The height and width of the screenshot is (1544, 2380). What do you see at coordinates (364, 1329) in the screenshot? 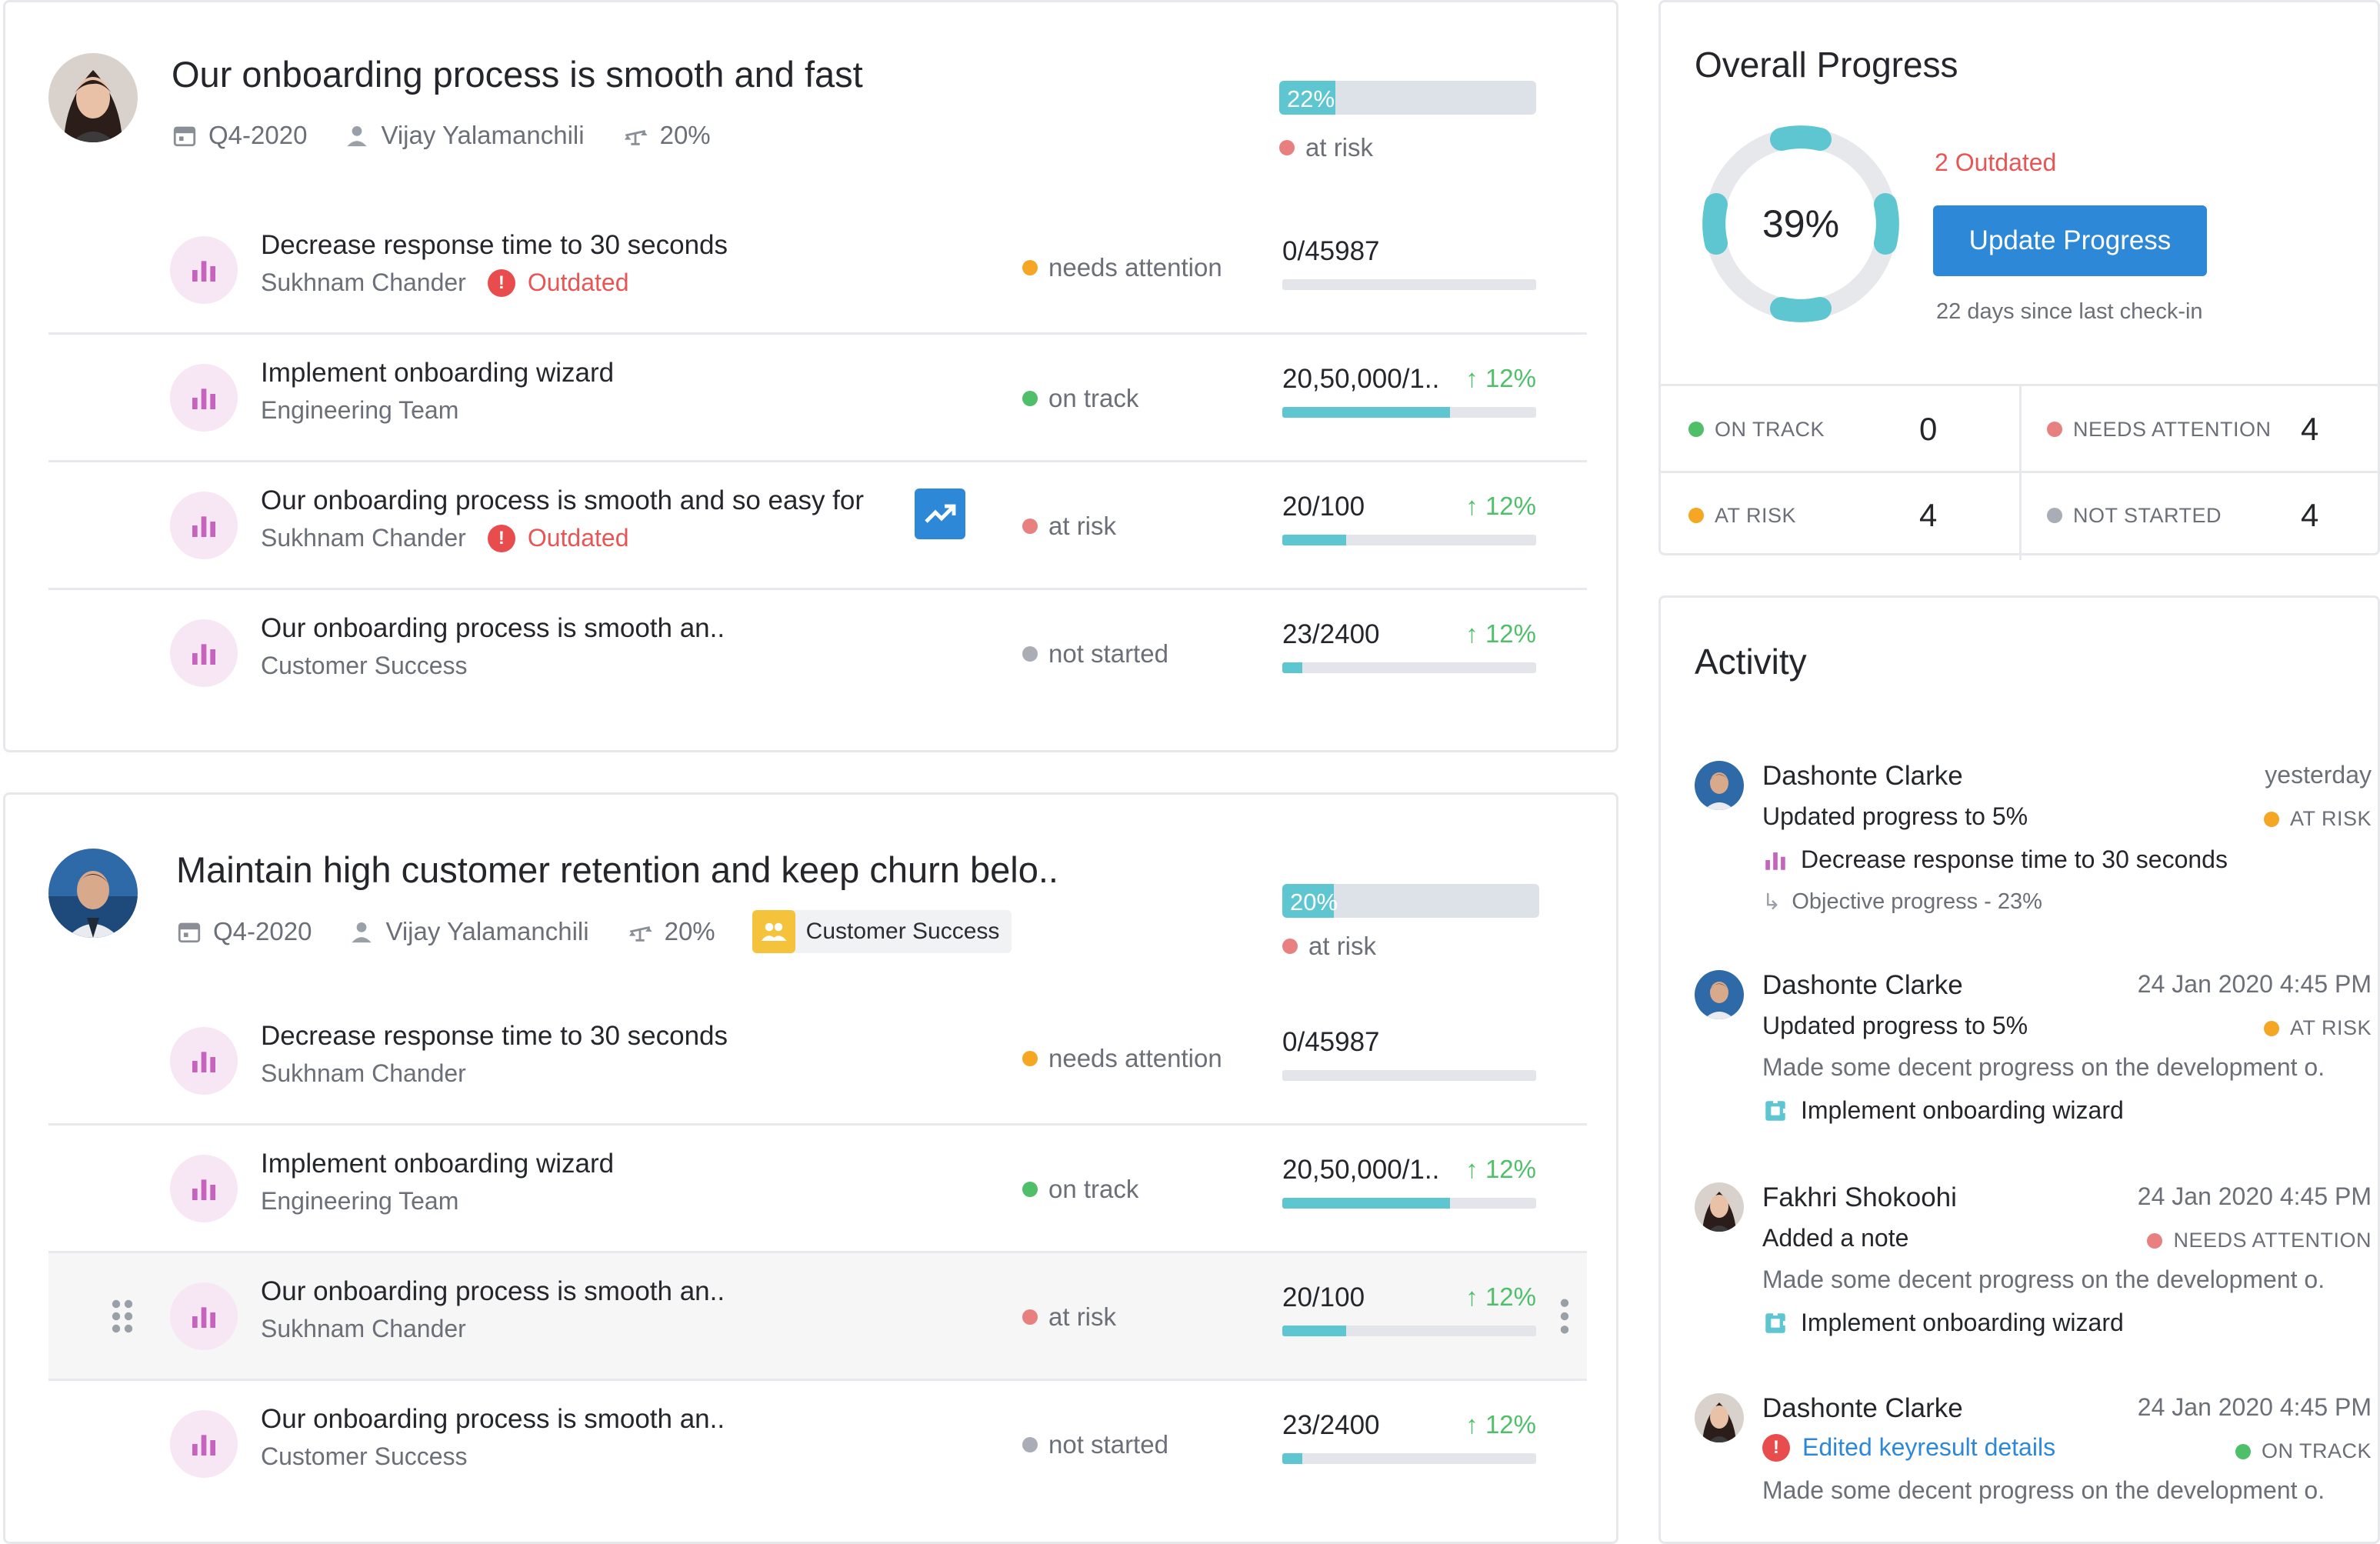
I see `key-result-owner: Sukhnam Chander` at bounding box center [364, 1329].